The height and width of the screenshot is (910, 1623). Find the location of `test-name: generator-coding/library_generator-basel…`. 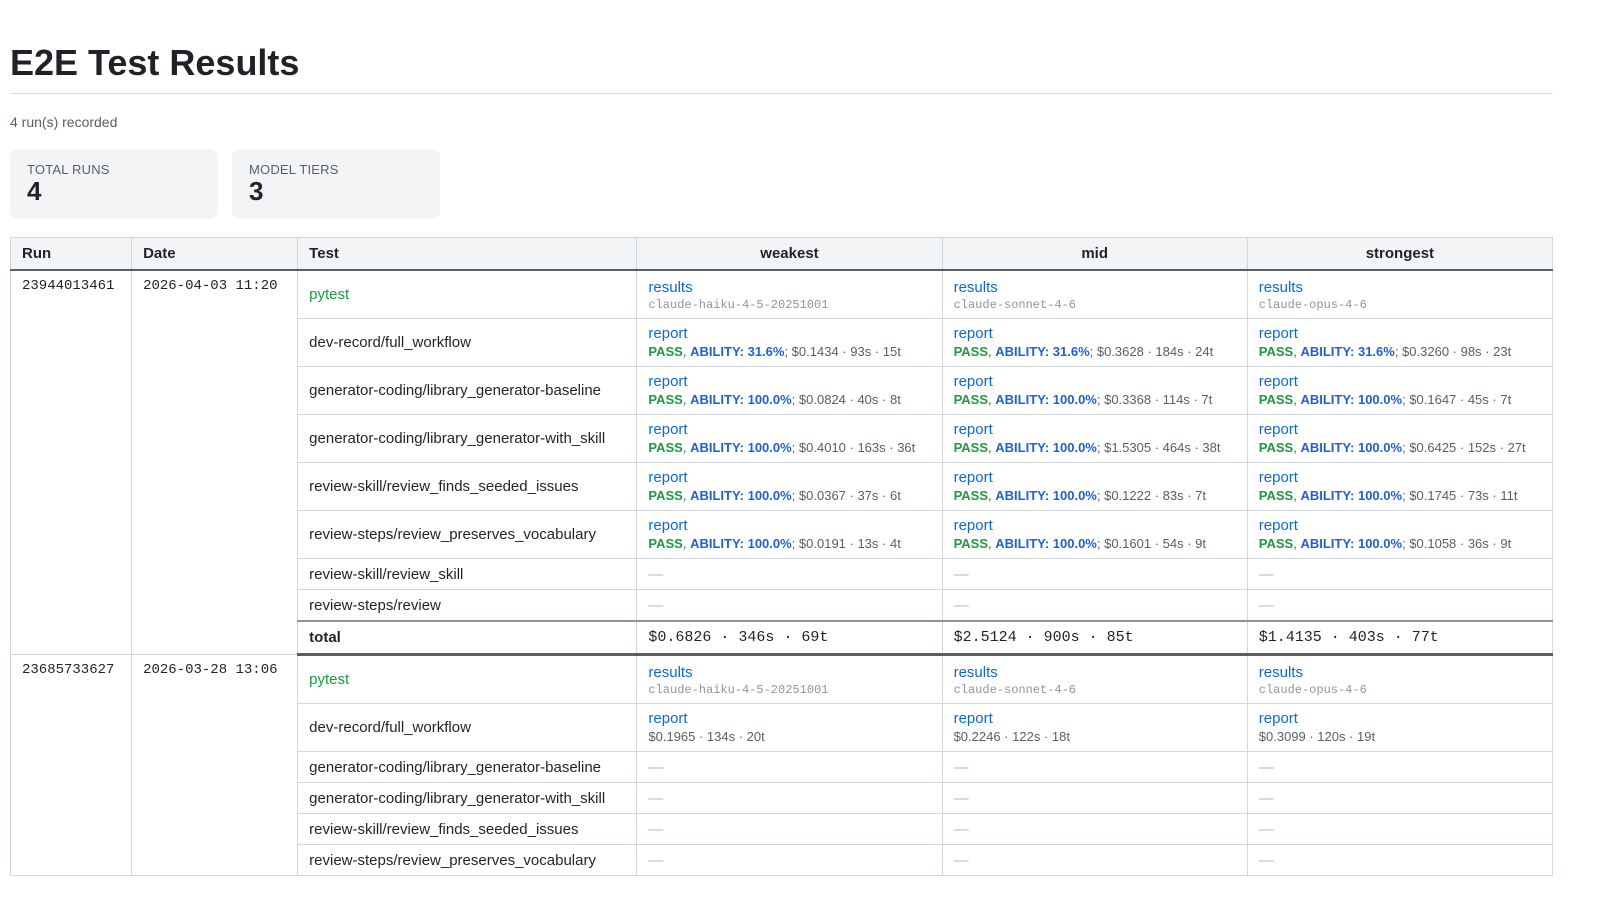

test-name: generator-coding/library_generator-basel… is located at coordinates (467, 390).